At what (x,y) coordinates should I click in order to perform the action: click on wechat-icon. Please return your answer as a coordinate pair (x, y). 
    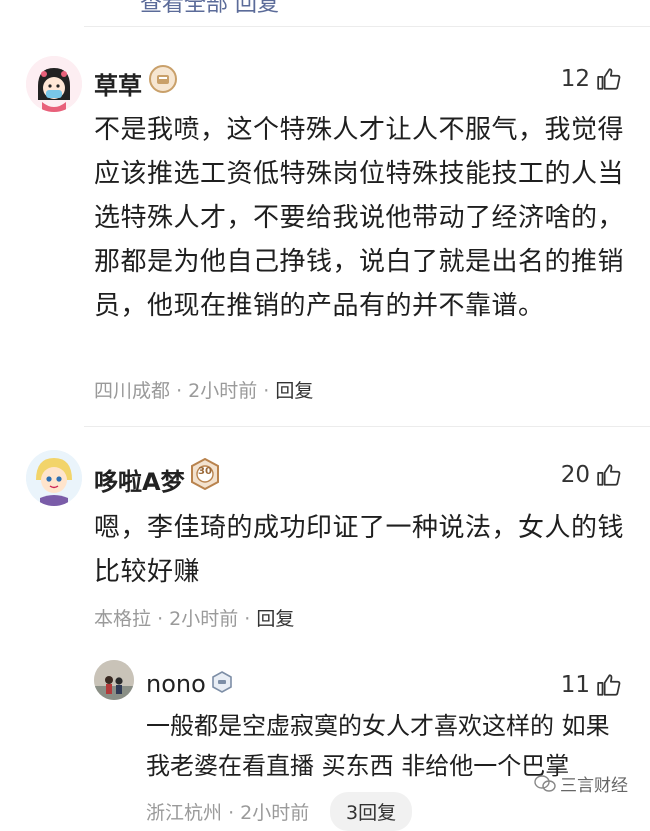
    Looking at the image, I should click on (545, 783).